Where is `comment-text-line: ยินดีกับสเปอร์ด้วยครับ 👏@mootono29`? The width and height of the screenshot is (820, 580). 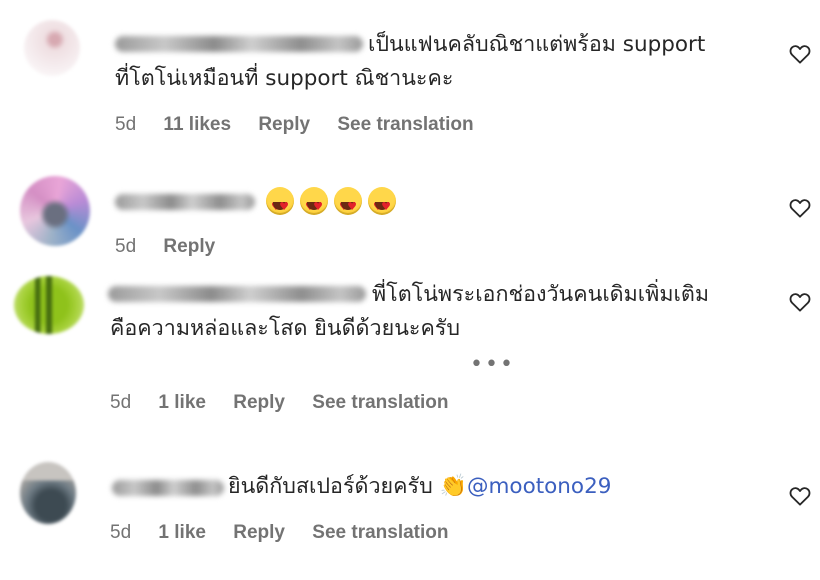
comment-text-line: ยินดีกับสเปอร์ด้วยครับ 👏@mootono29 is located at coordinates (419, 487).